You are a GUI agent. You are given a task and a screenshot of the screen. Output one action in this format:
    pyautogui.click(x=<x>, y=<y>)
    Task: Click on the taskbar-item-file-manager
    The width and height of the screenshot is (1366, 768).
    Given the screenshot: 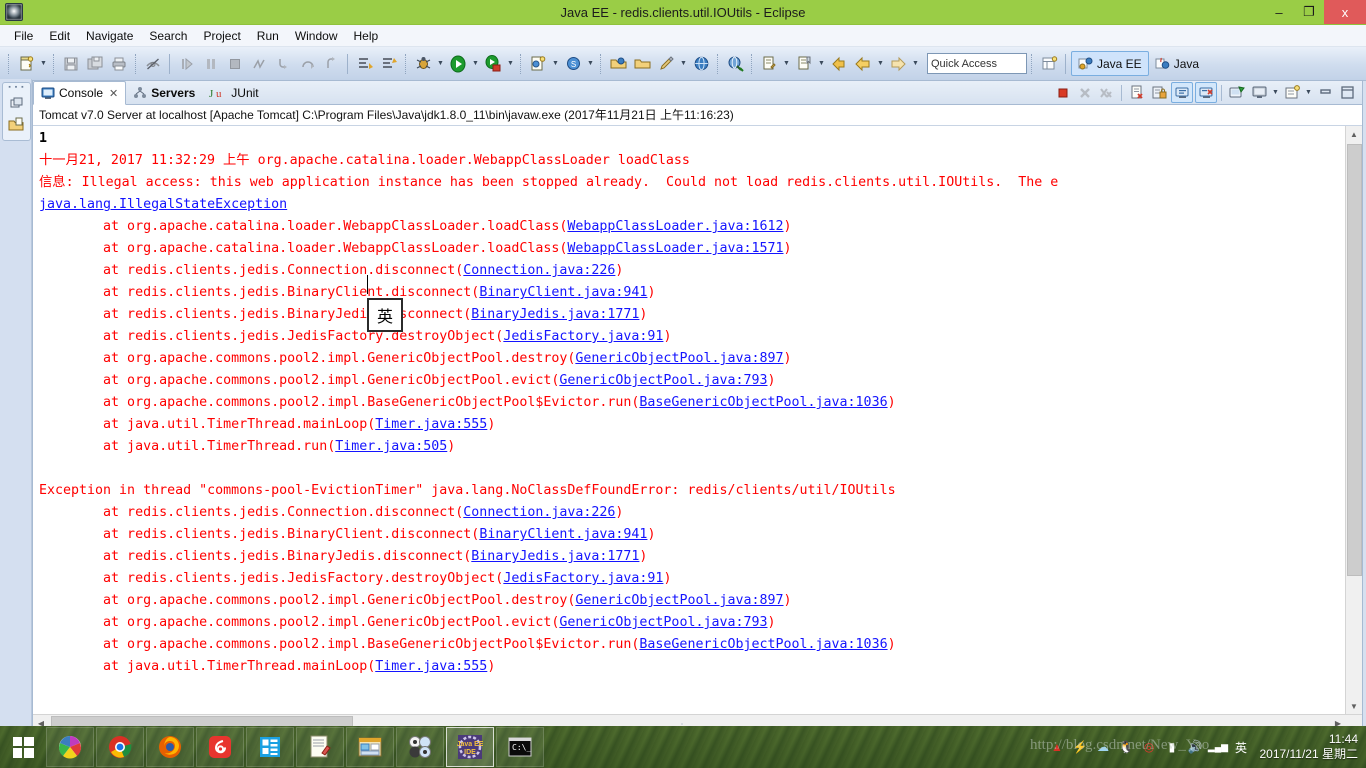 What is the action you would take?
    pyautogui.click(x=370, y=747)
    